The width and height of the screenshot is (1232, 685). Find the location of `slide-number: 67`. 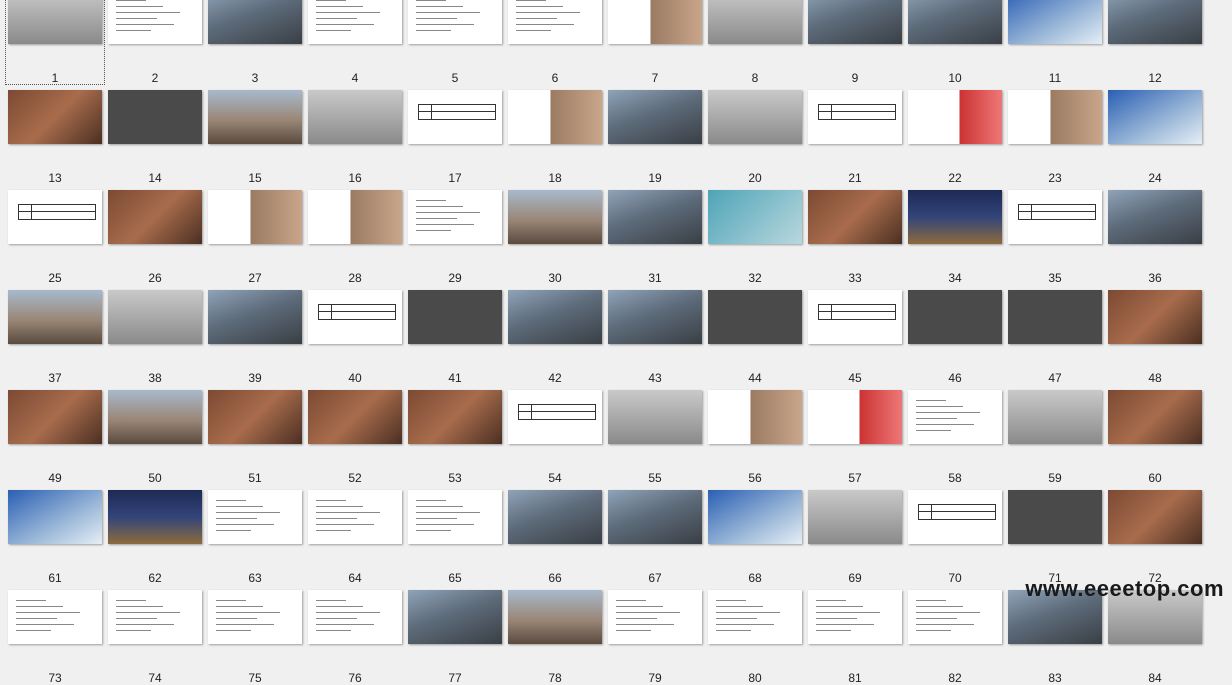

slide-number: 67 is located at coordinates (655, 578).